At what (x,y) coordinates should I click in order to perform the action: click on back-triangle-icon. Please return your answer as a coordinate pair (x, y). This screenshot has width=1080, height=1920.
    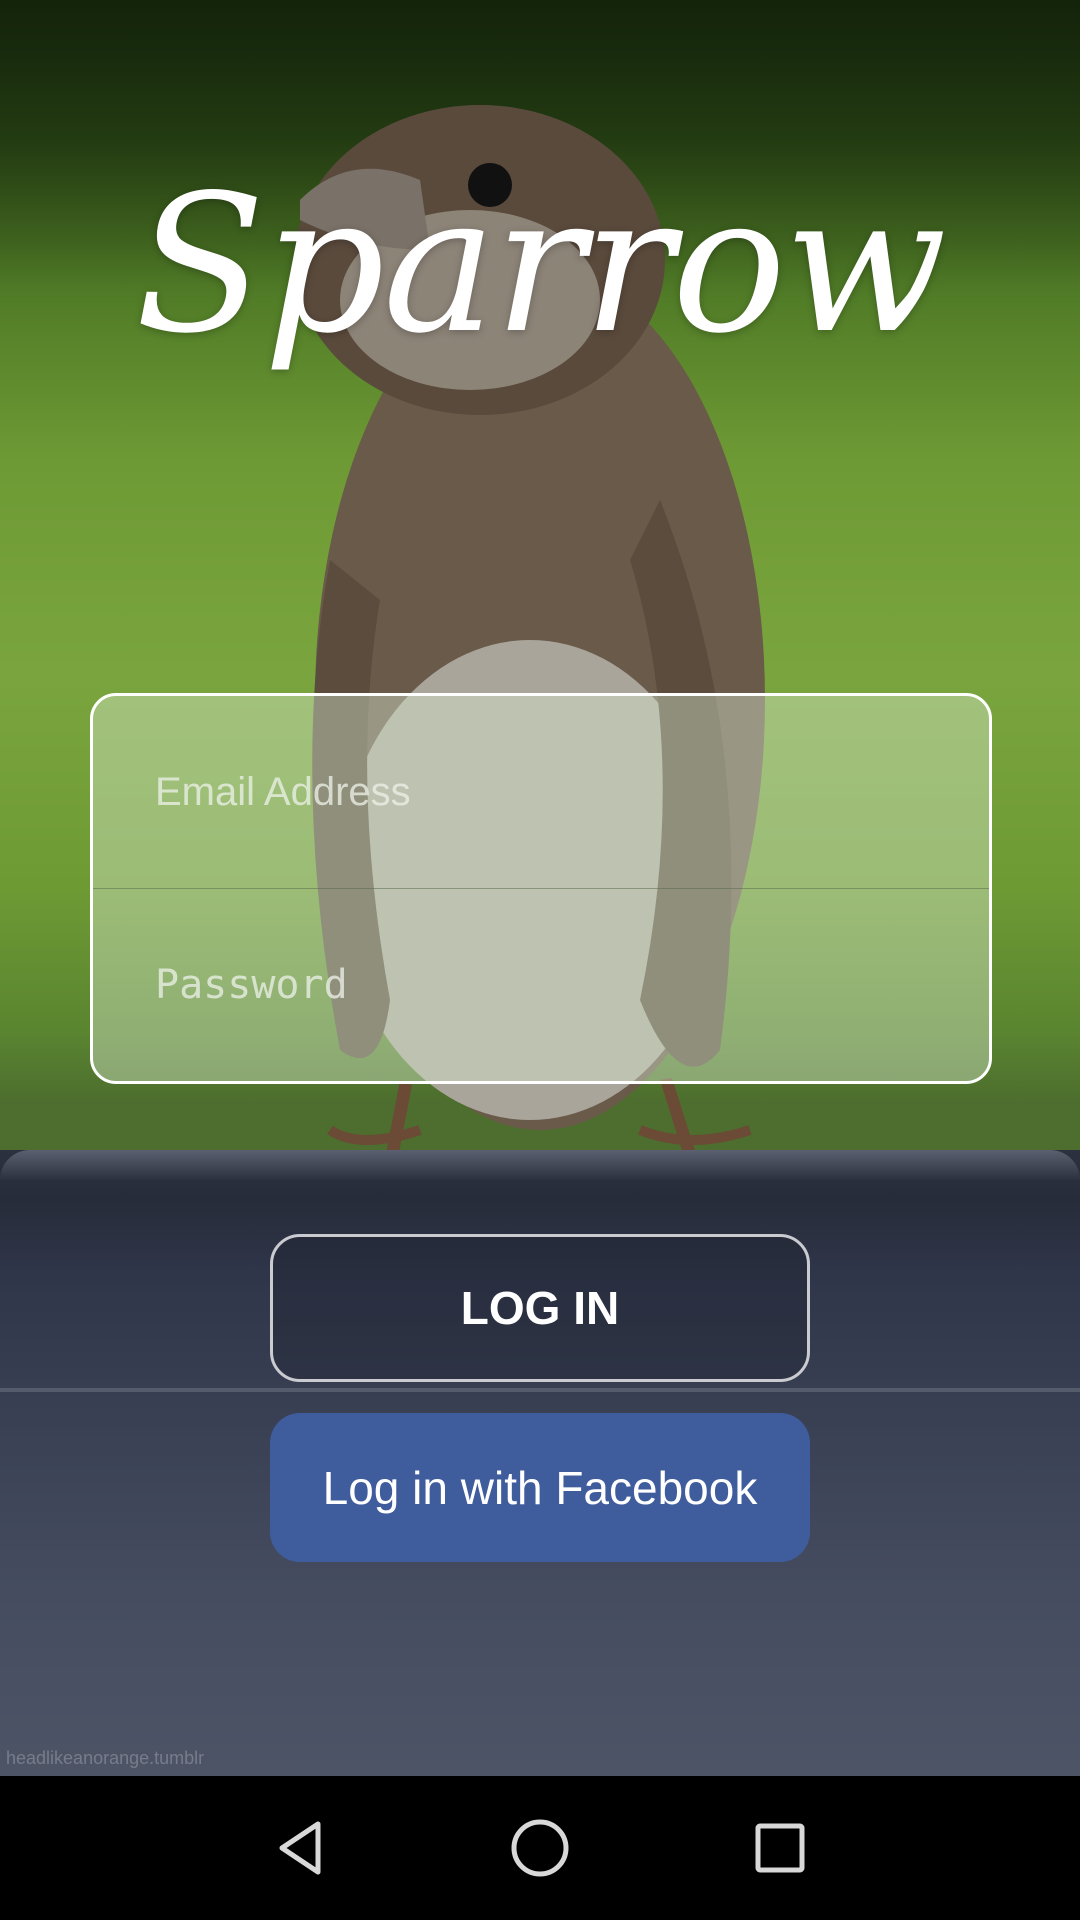
    Looking at the image, I should click on (300, 1848).